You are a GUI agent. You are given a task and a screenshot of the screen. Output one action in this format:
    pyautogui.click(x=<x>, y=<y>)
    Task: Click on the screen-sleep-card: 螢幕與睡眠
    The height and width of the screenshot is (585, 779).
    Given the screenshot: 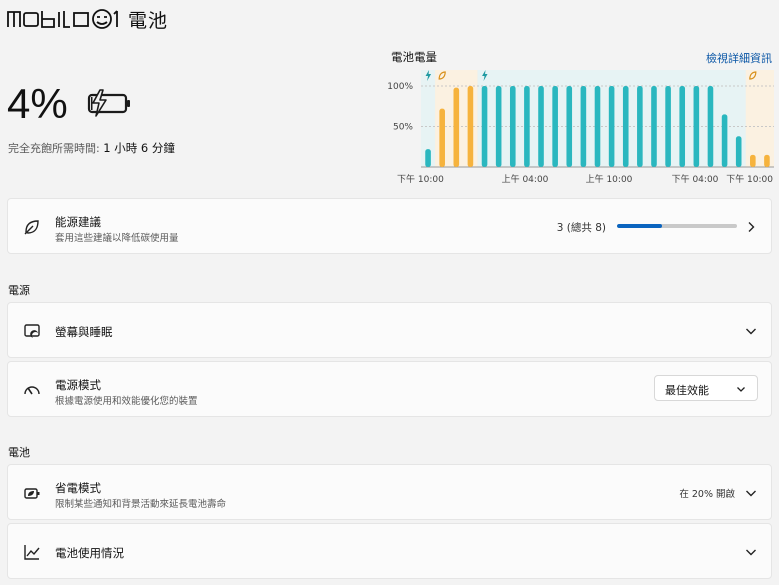 What is the action you would take?
    pyautogui.click(x=389, y=330)
    